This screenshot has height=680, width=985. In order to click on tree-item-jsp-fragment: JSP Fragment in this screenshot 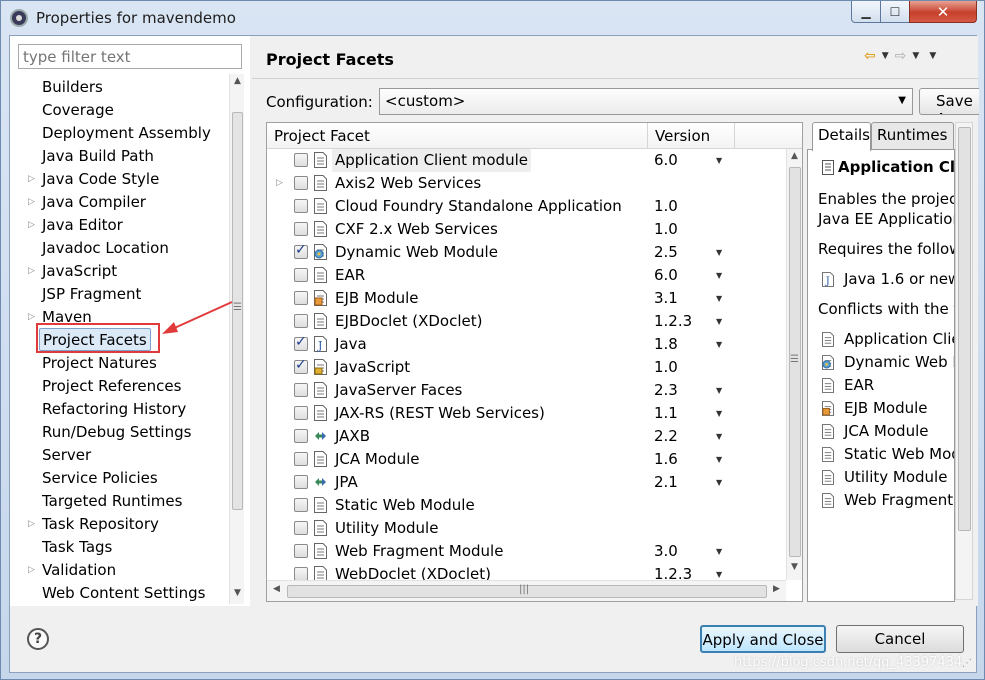, I will do `click(91, 294)`.